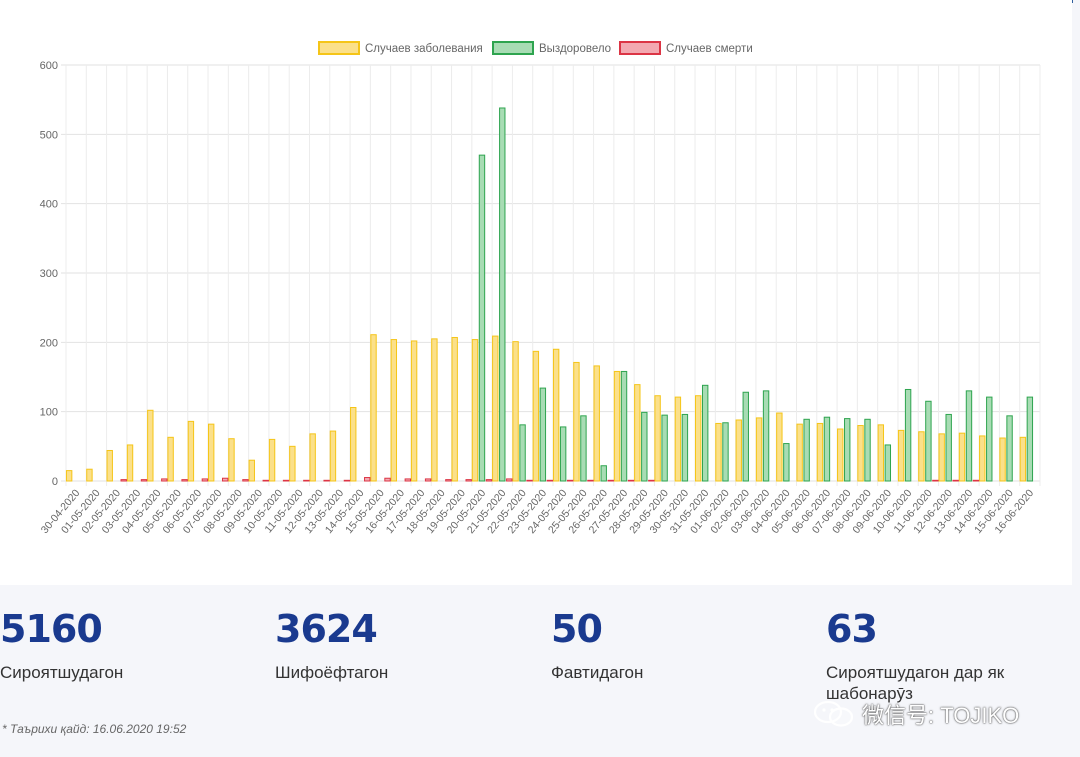  What do you see at coordinates (424, 49) in the screenshot?
I see `legend-label: Случаев заболевания` at bounding box center [424, 49].